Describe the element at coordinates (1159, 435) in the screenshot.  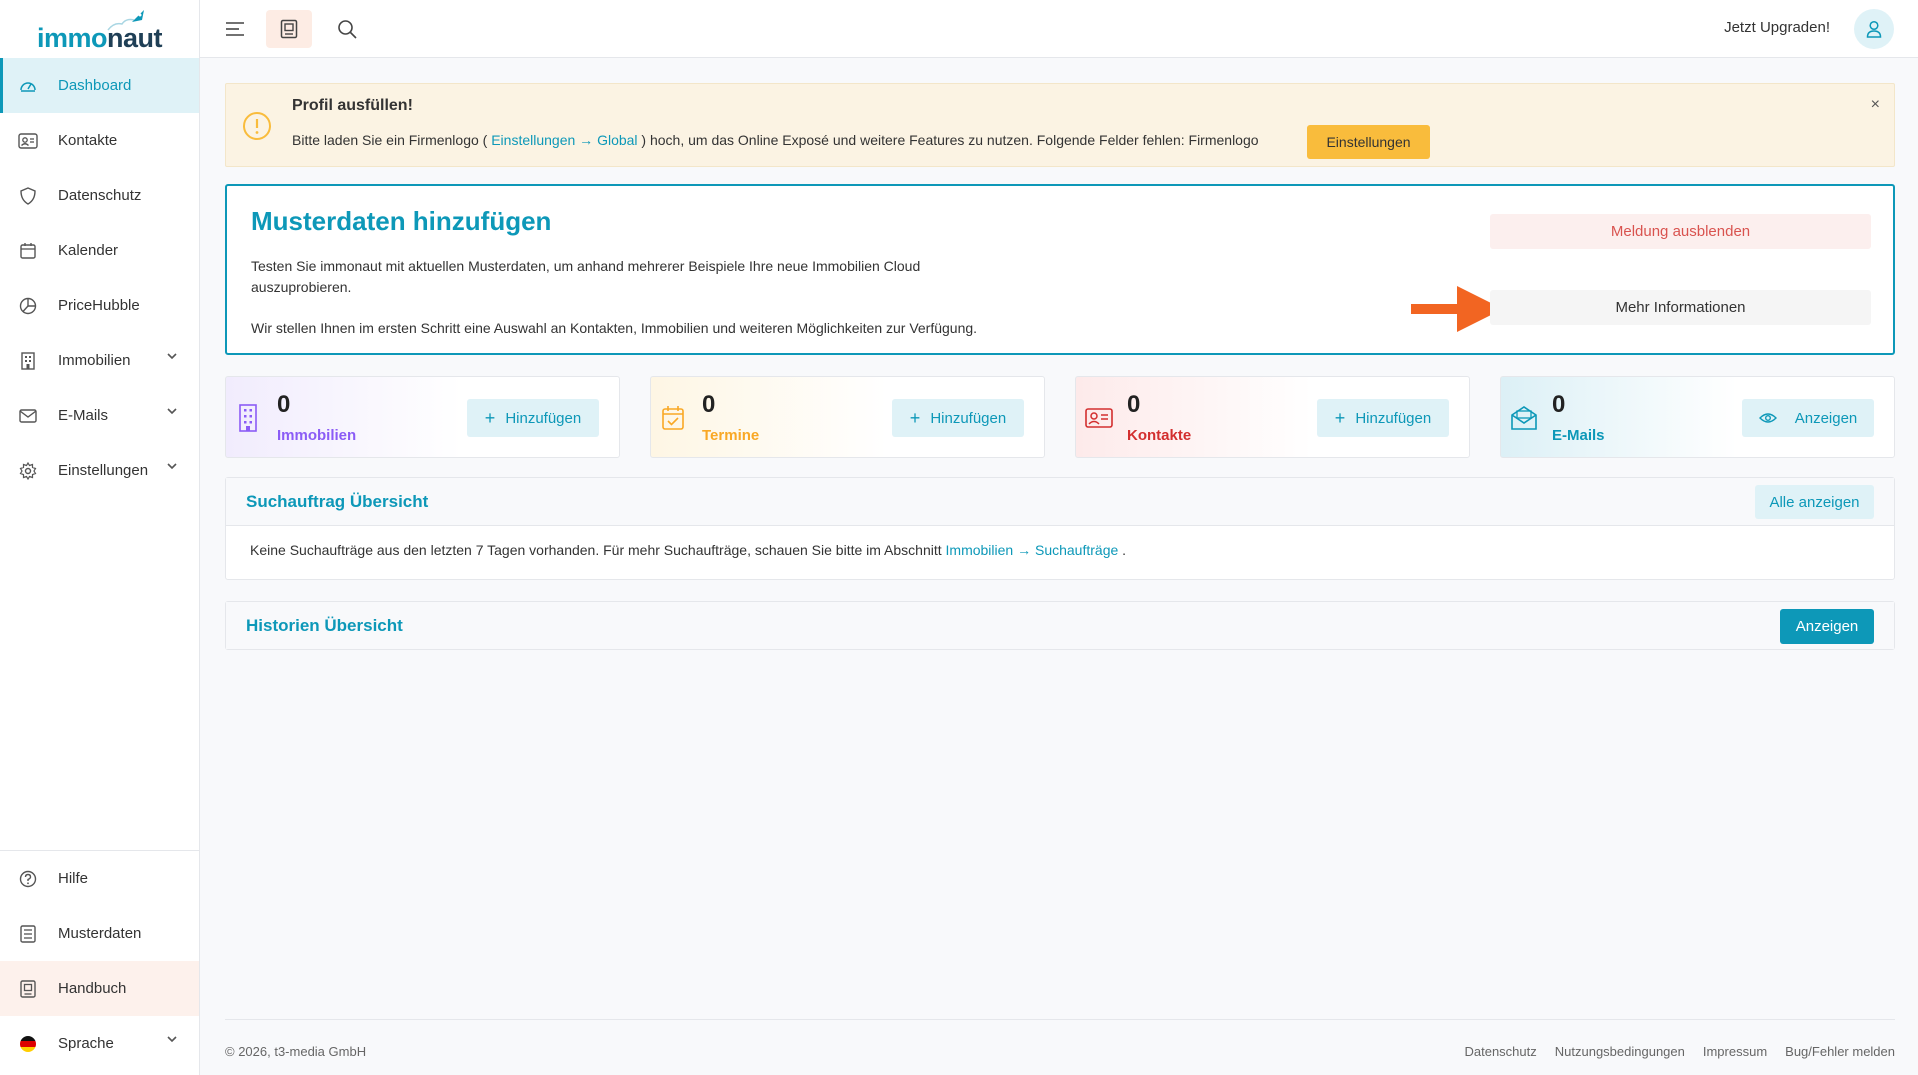
I see `stat-label: Kontakte` at that location.